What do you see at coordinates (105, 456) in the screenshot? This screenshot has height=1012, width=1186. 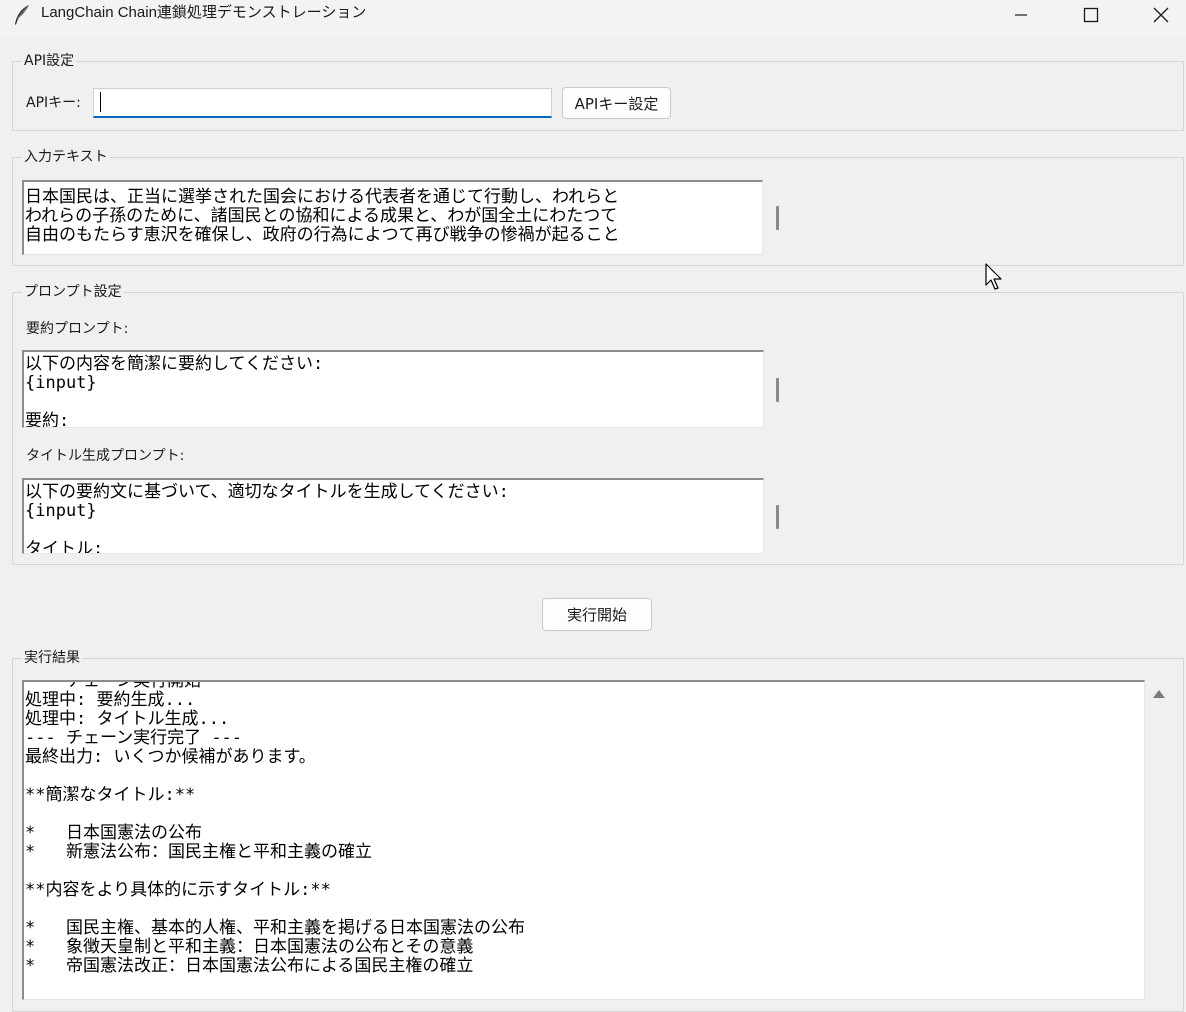 I see `title-prompt-label: タイトル生成プロンプト:` at bounding box center [105, 456].